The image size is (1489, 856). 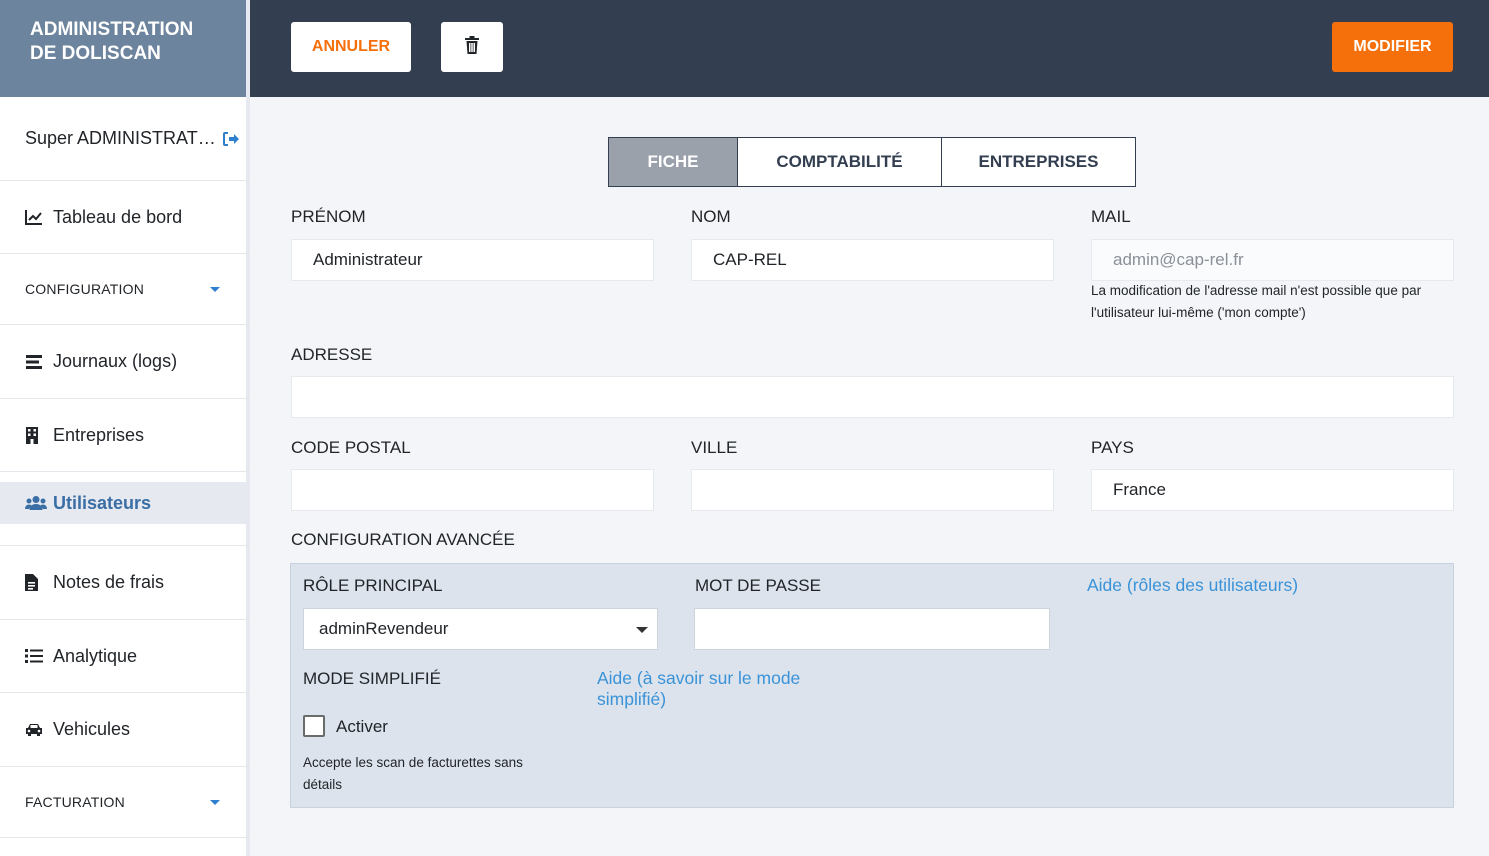 What do you see at coordinates (1112, 447) in the screenshot?
I see `pays-label: PAYS` at bounding box center [1112, 447].